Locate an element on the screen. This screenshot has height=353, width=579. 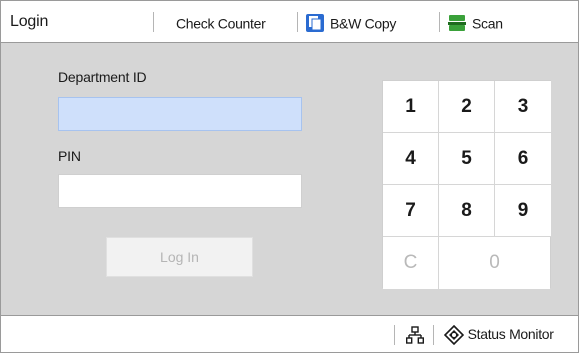
key-8: 8 is located at coordinates (467, 211).